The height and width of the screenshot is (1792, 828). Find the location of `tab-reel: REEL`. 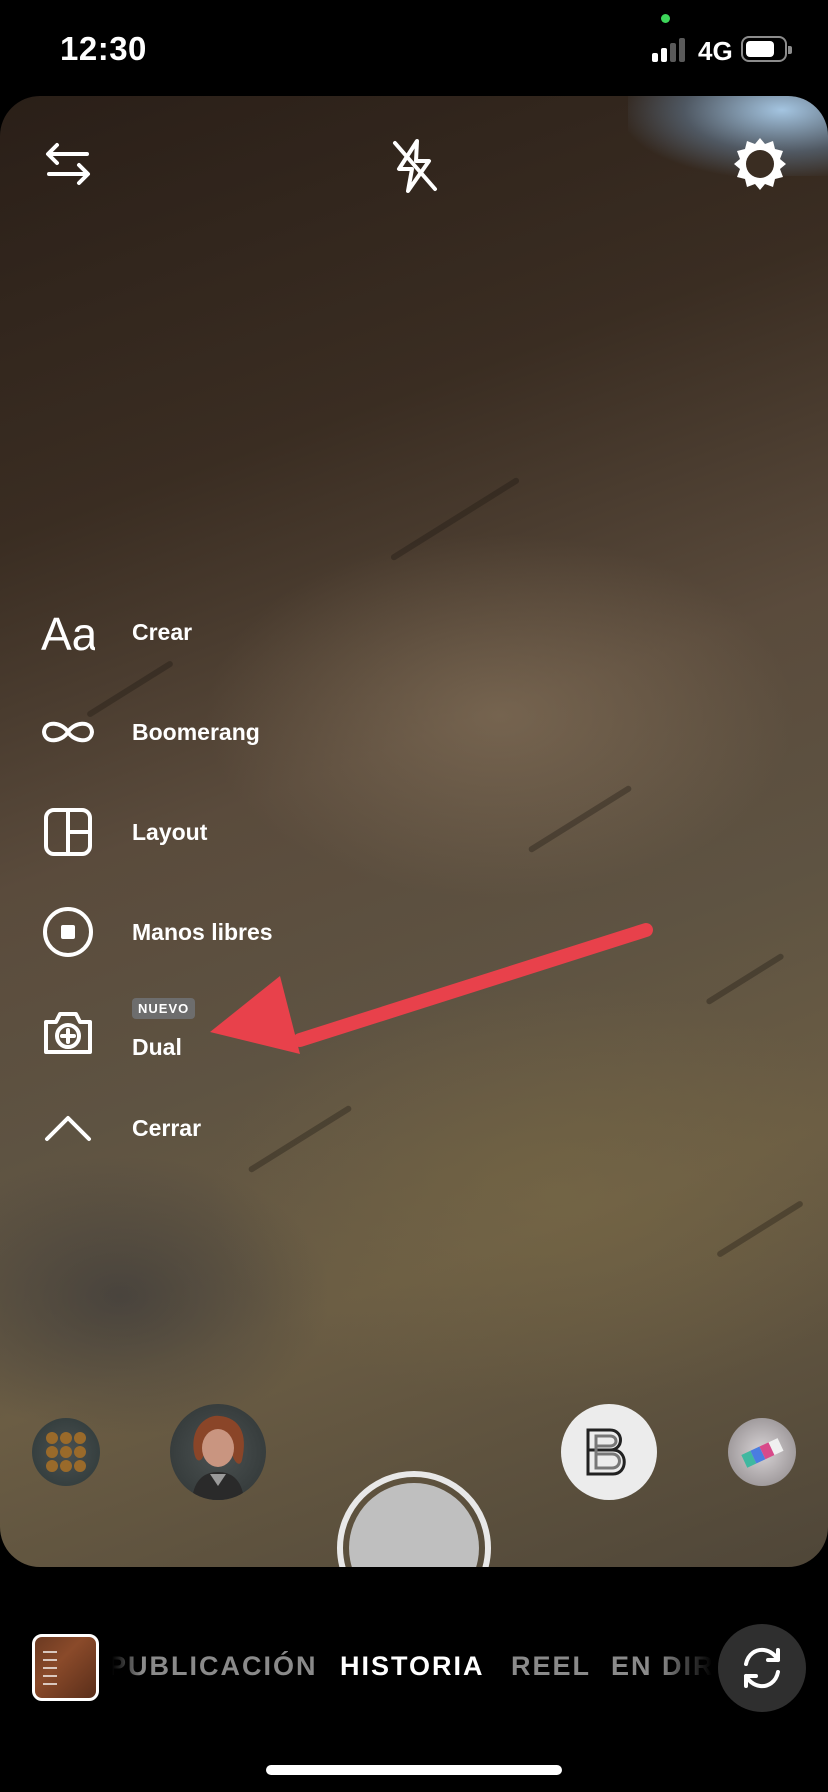

tab-reel: REEL is located at coordinates (551, 1666).